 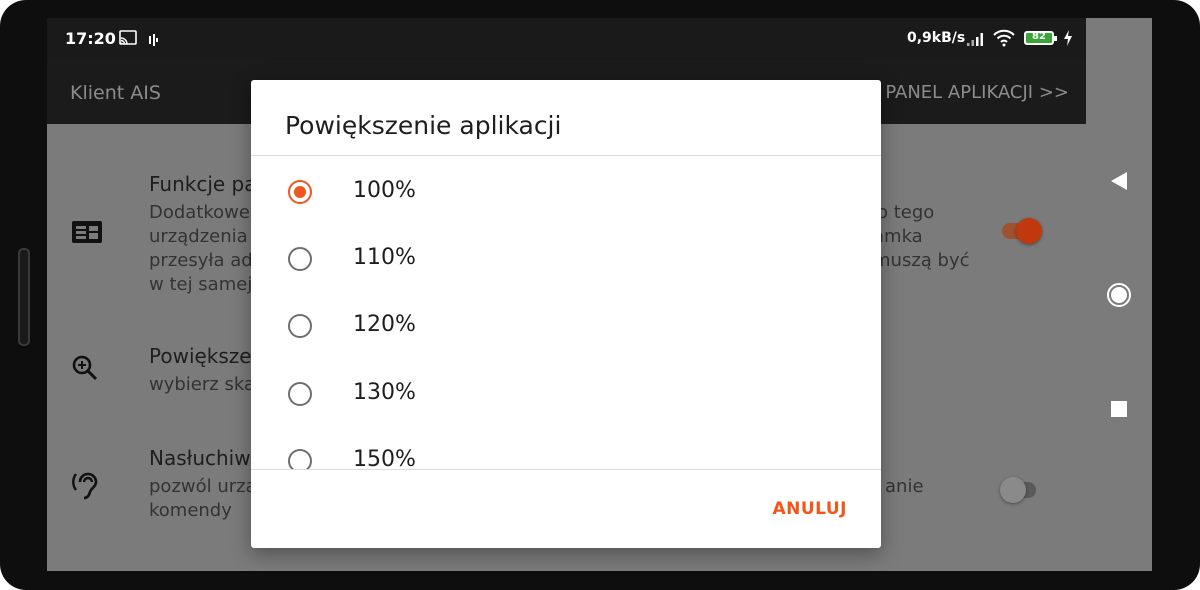 I want to click on option-110: 110%, so click(x=566, y=255).